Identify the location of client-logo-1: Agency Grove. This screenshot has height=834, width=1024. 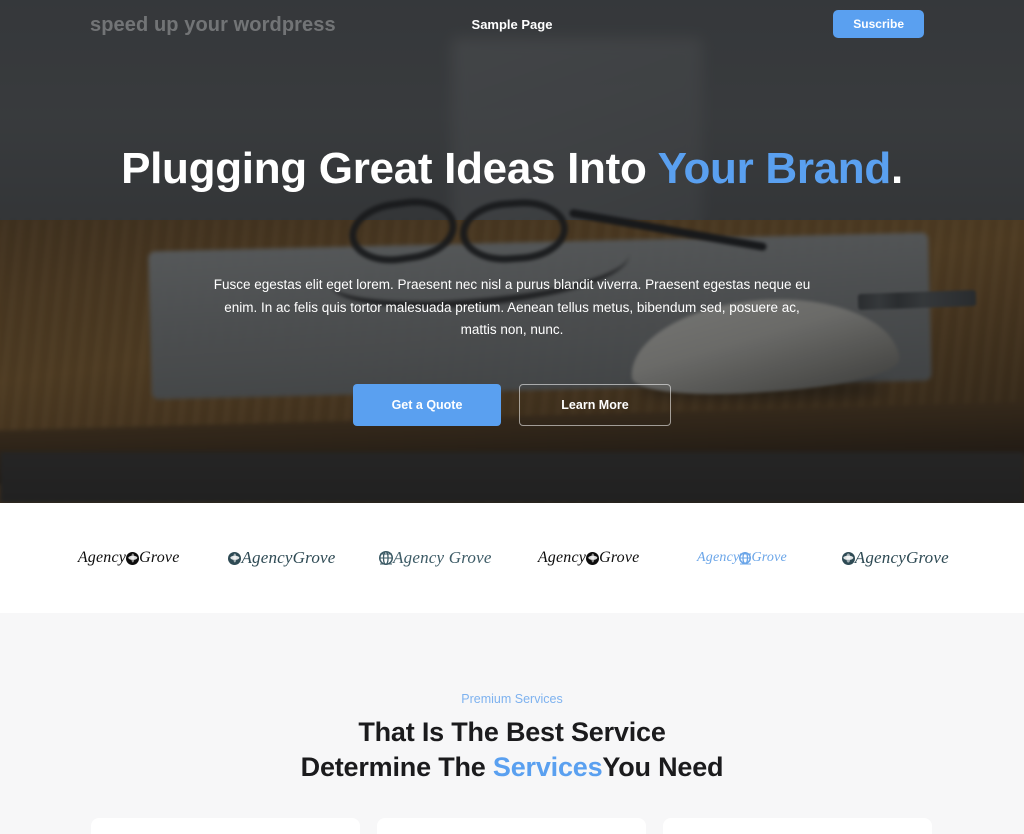
(128, 558).